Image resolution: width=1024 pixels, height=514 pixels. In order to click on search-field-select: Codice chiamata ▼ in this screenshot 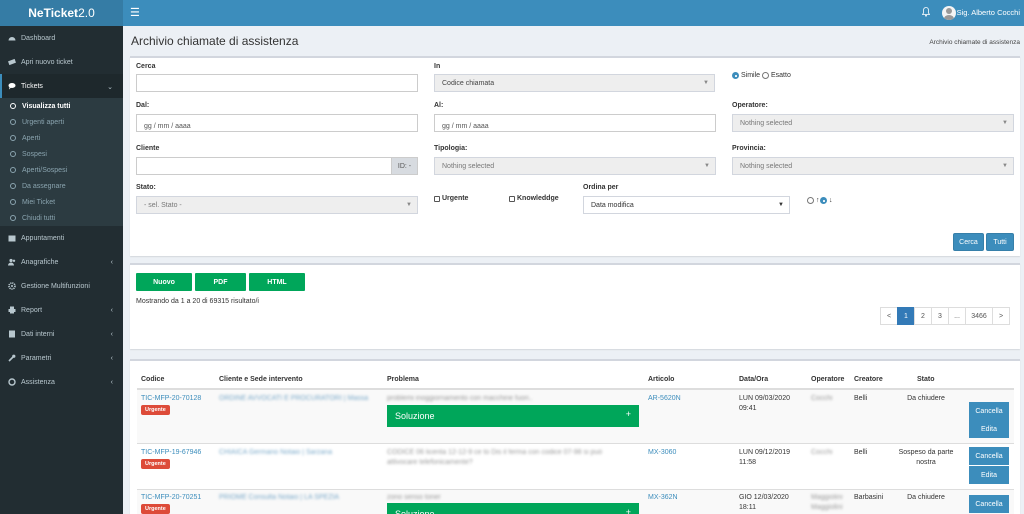, I will do `click(574, 83)`.